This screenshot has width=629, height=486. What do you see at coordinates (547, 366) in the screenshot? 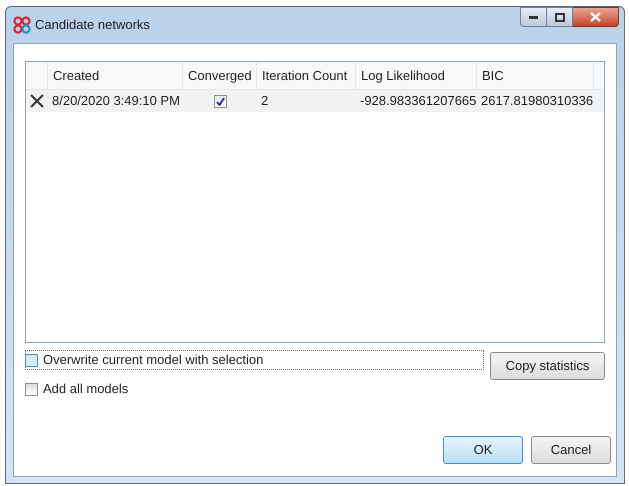
I see `dialog-button: Copy statistics` at bounding box center [547, 366].